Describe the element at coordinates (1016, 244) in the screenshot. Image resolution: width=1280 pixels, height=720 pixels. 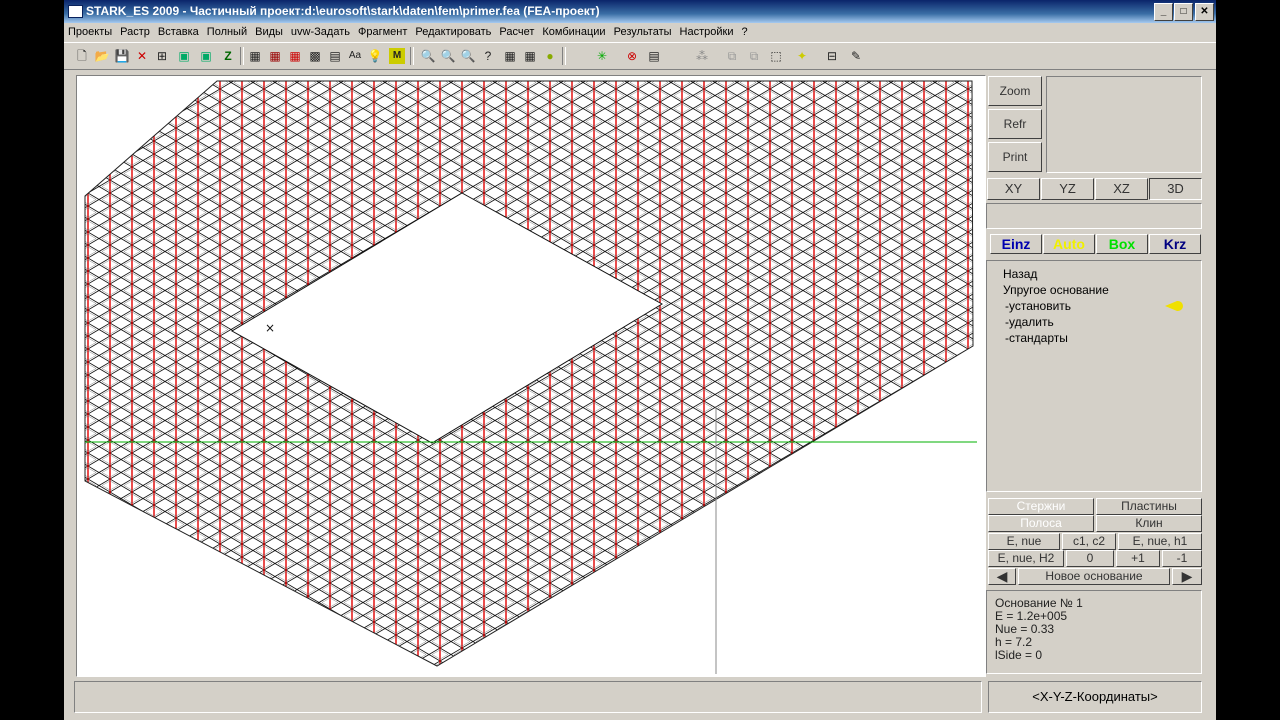
I see `mode-einz-button: Einz` at that location.